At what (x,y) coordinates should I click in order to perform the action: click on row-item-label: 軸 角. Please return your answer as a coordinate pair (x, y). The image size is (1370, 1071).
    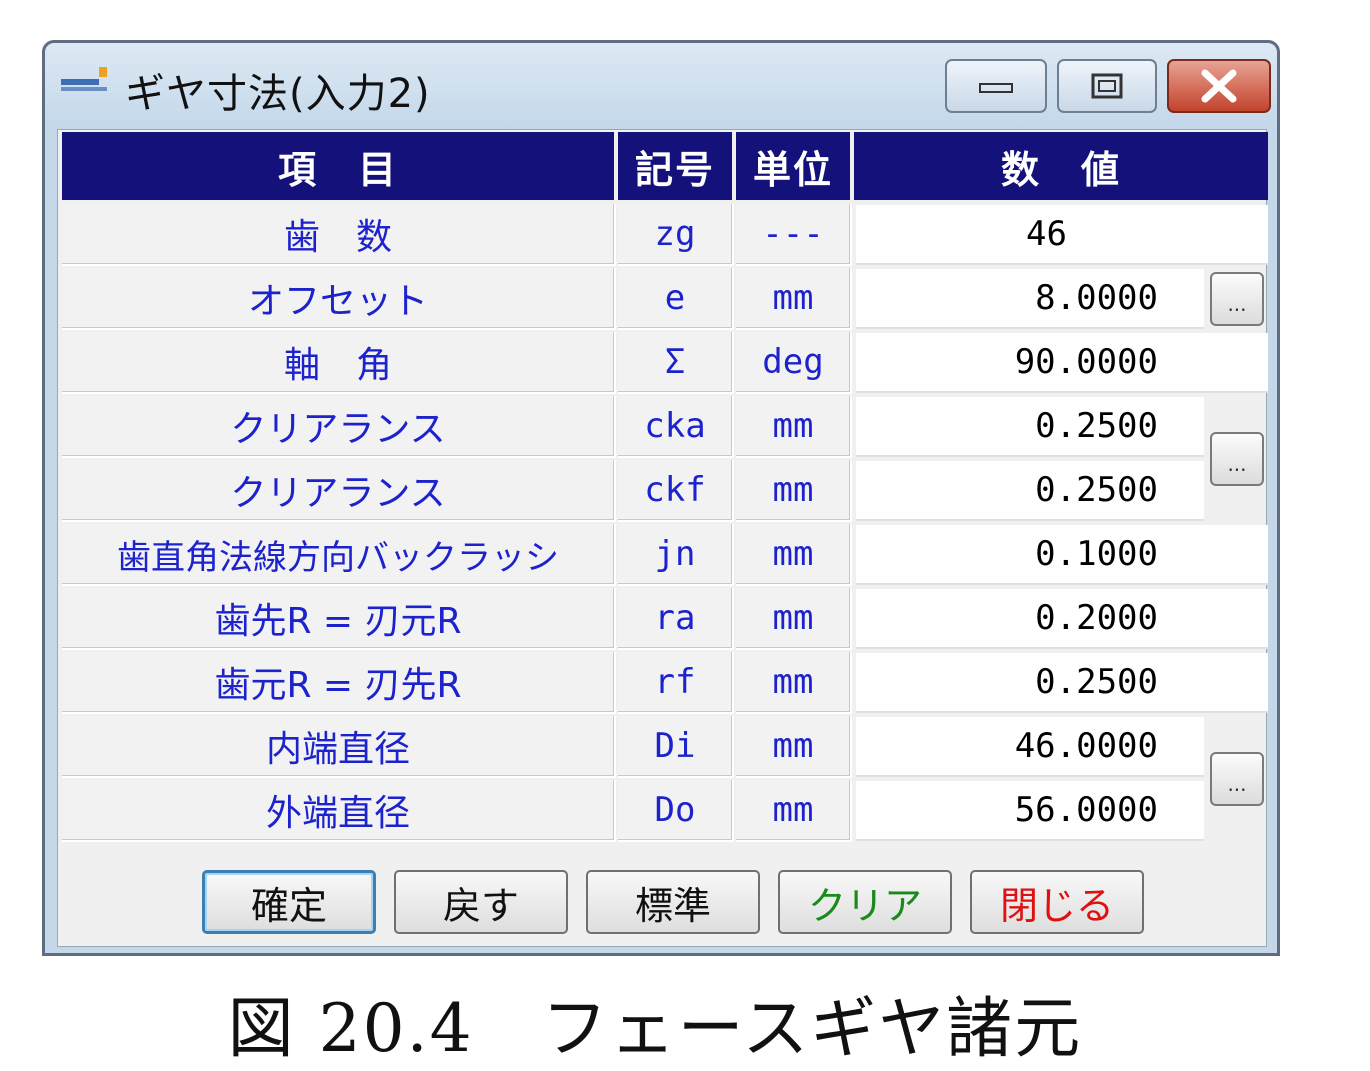
    Looking at the image, I should click on (339, 363).